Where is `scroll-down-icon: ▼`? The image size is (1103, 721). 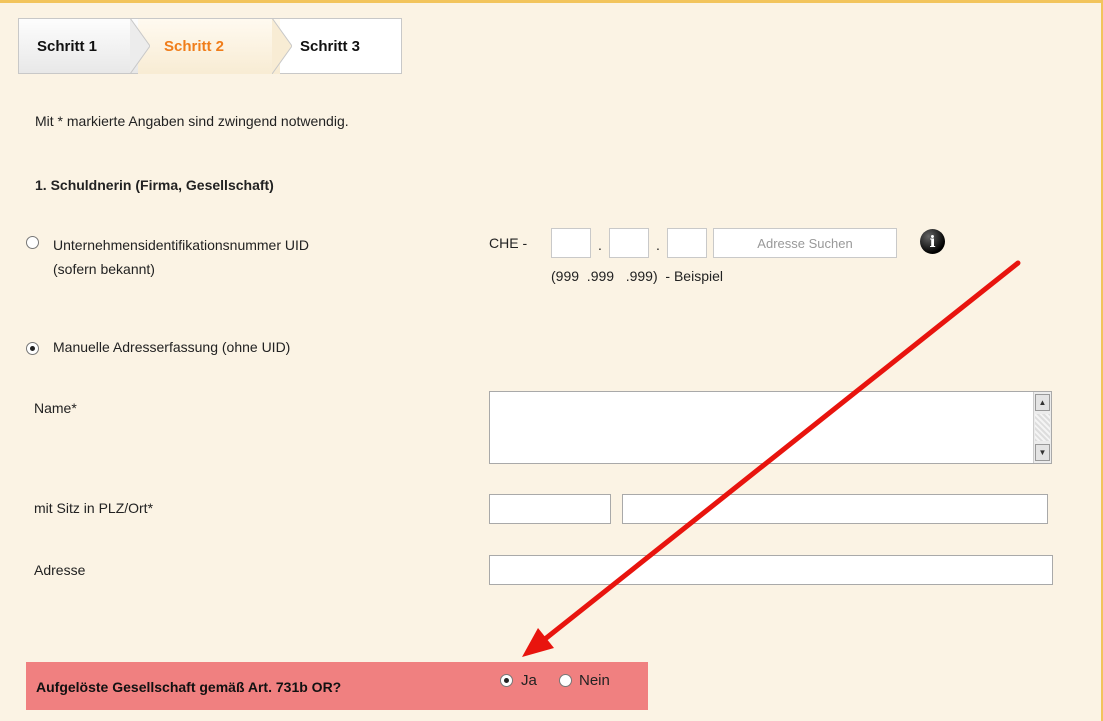 scroll-down-icon: ▼ is located at coordinates (1042, 452).